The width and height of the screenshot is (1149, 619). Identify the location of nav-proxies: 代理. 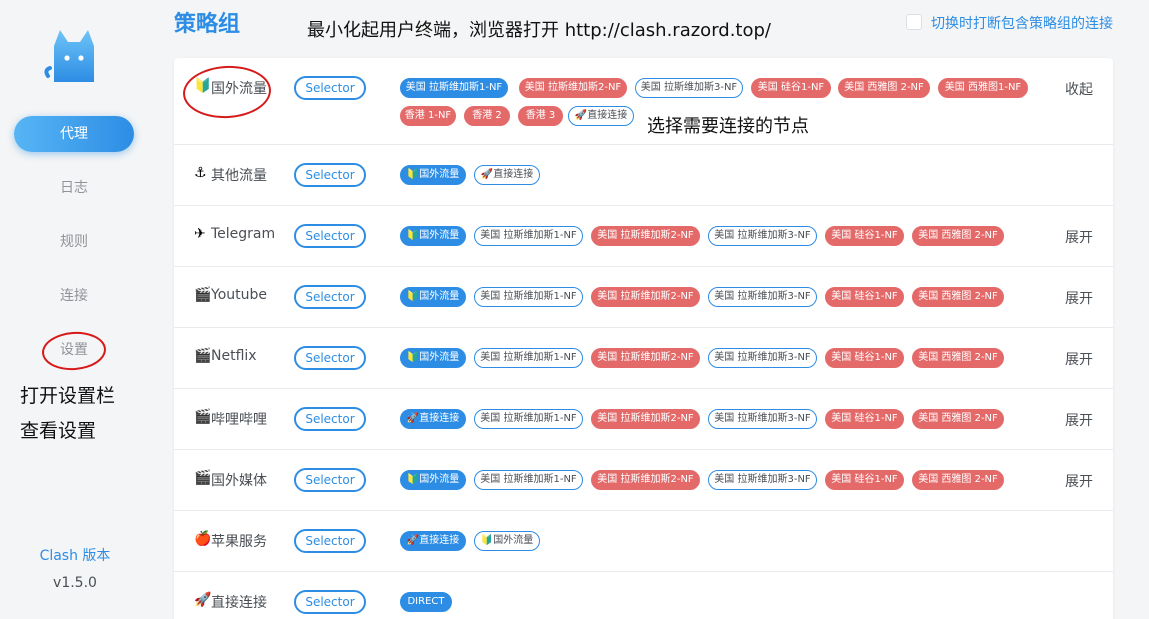
(74, 134).